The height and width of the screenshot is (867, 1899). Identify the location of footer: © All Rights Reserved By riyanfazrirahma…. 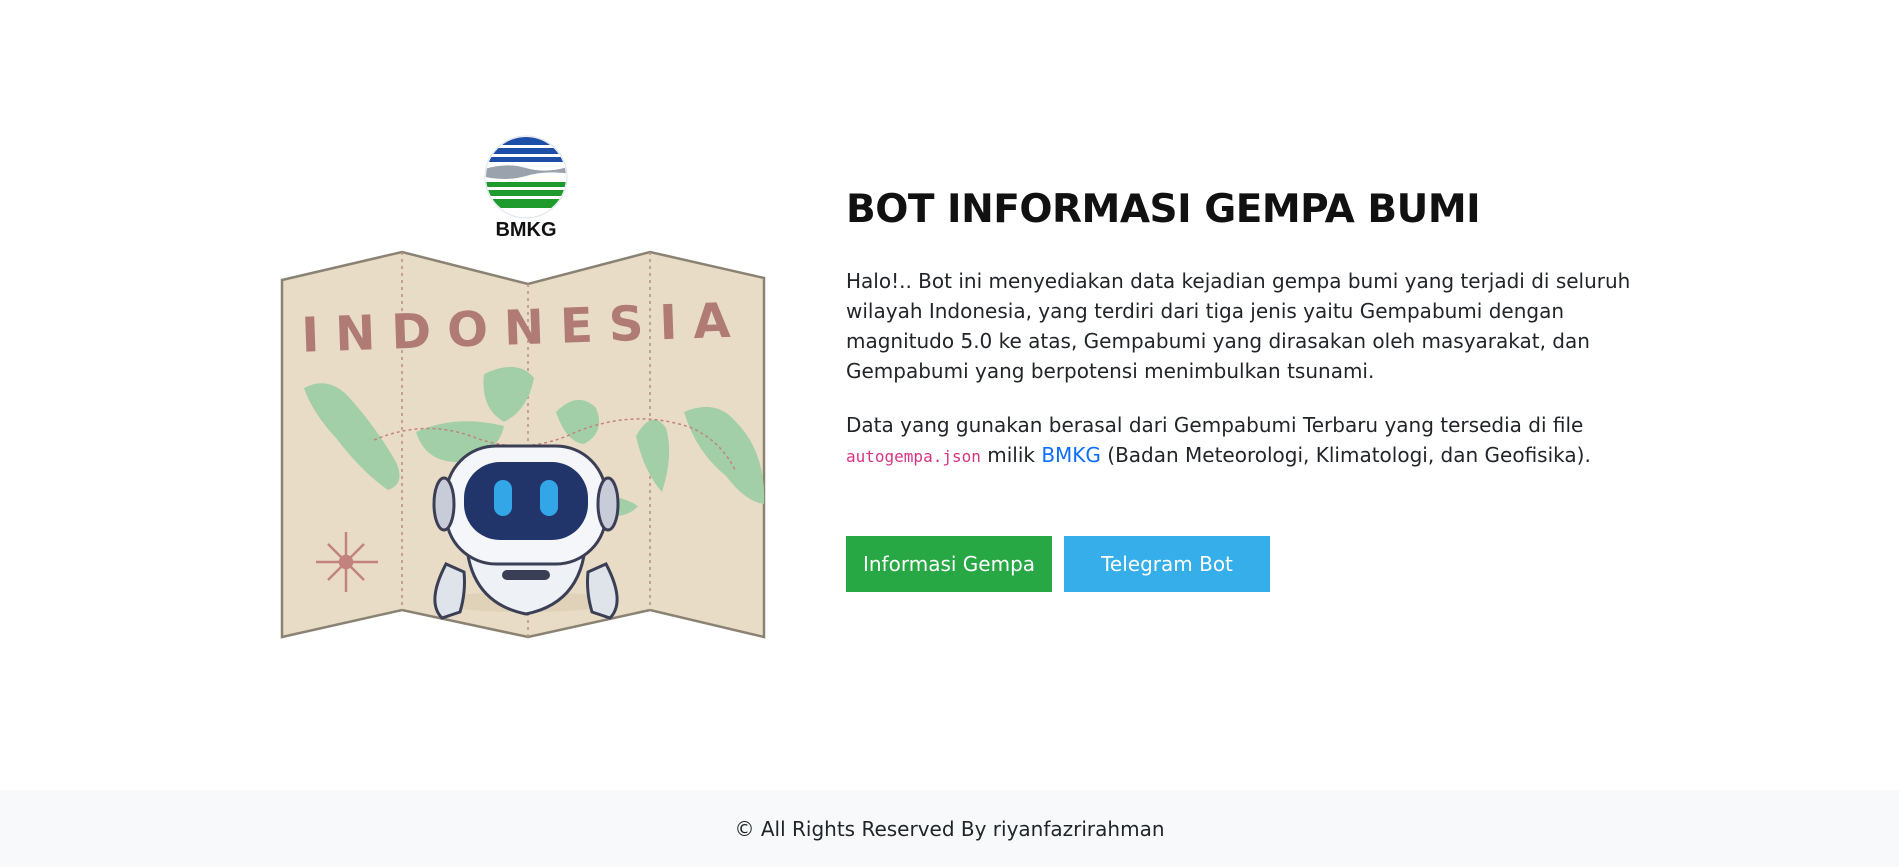
(949, 828).